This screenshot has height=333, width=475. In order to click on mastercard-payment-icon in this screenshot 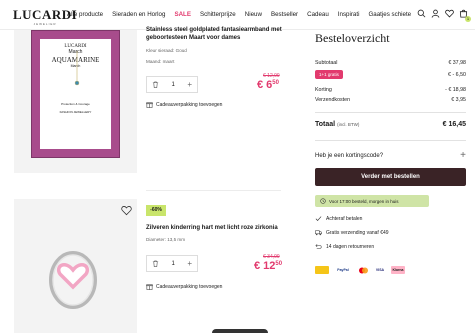, I will do `click(363, 270)`.